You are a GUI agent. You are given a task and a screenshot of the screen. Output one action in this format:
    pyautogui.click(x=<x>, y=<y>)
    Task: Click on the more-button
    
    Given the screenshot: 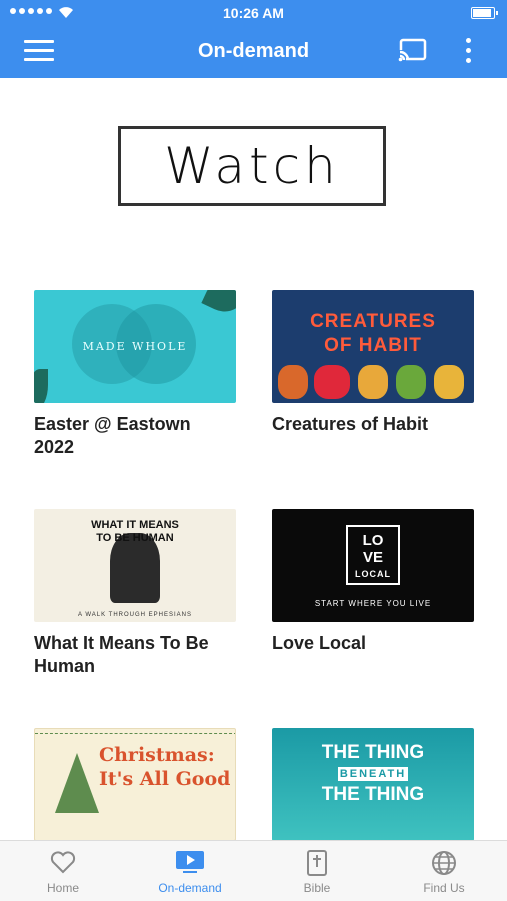 What is the action you would take?
    pyautogui.click(x=468, y=52)
    